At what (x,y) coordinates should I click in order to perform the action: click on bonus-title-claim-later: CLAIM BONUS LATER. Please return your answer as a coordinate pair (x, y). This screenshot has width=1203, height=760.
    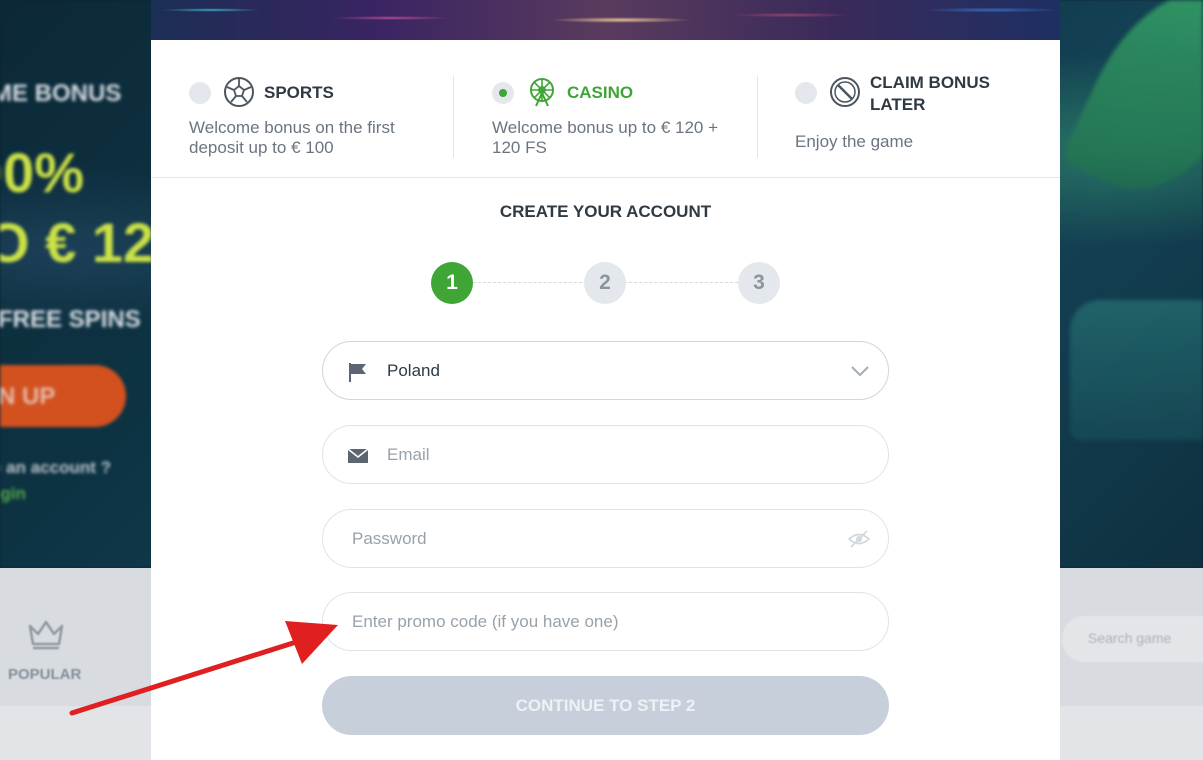
    Looking at the image, I should click on (930, 93).